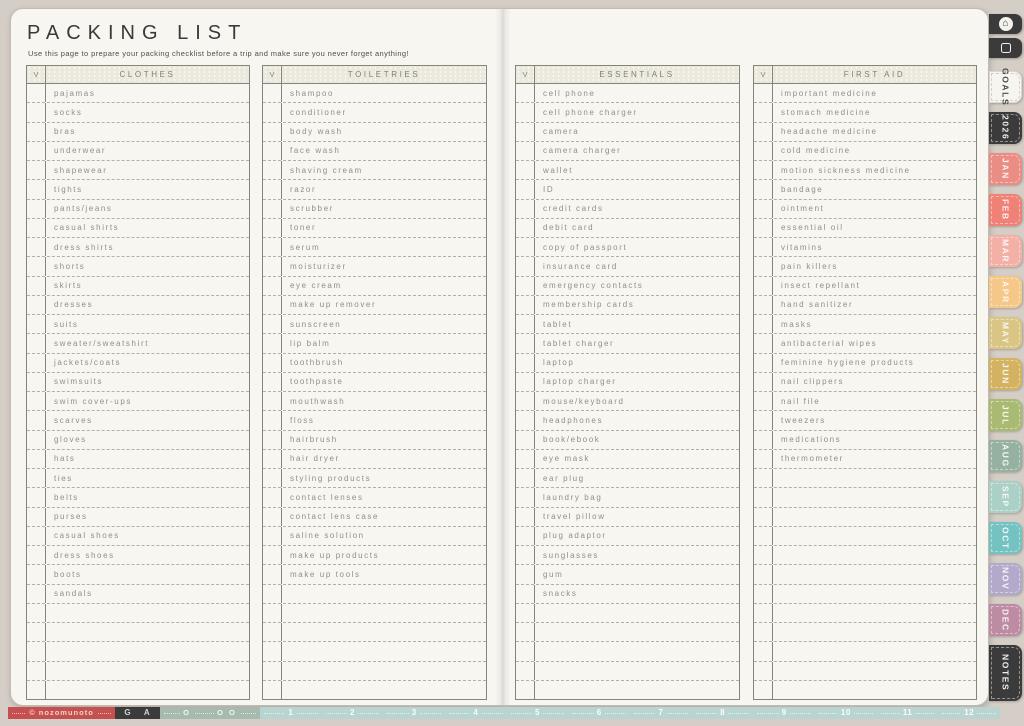 Image resolution: width=1024 pixels, height=726 pixels. I want to click on tab-nov: NOV, so click(1005, 579).